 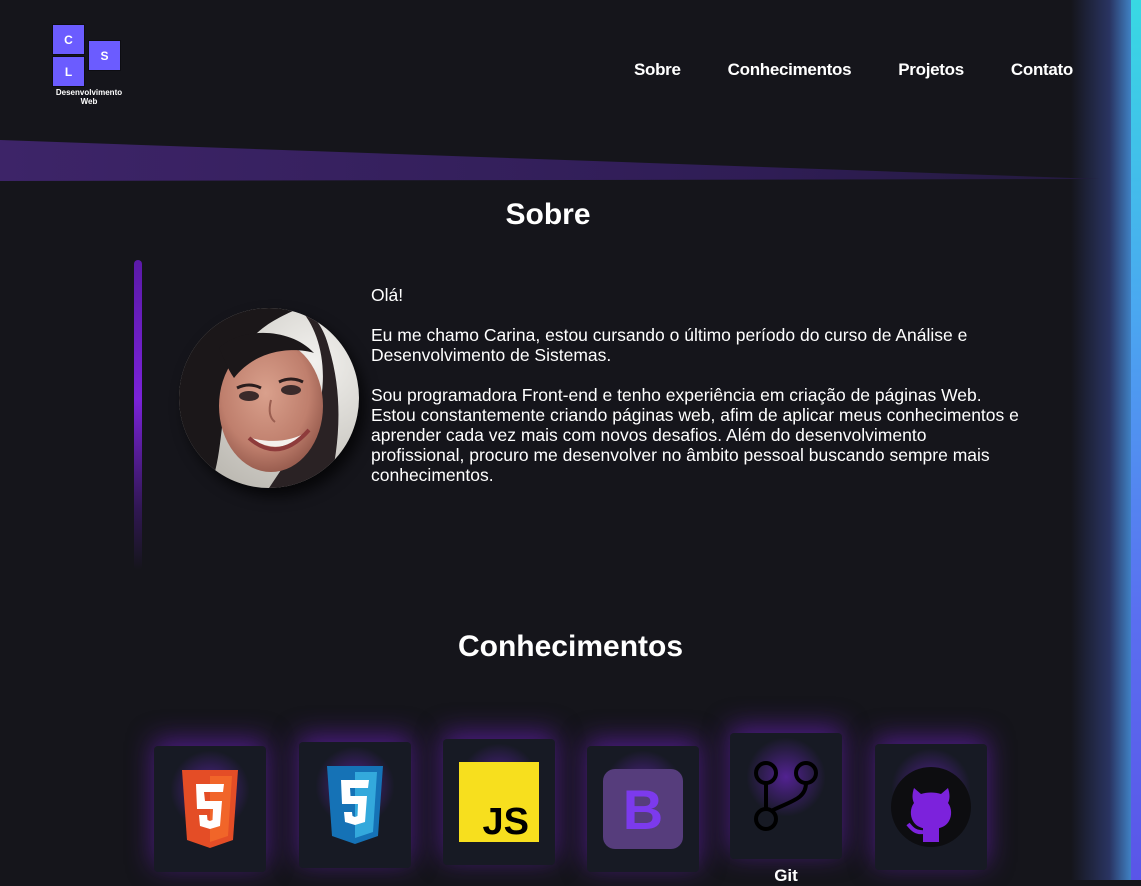 I want to click on nav-link-conhecimentos: Conhecimentos, so click(x=790, y=70).